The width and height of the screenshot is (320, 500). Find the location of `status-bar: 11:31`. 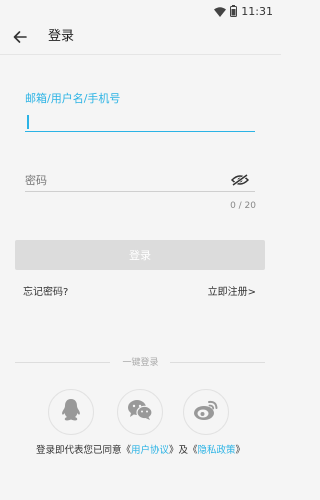

status-bar: 11:31 is located at coordinates (140, 10).